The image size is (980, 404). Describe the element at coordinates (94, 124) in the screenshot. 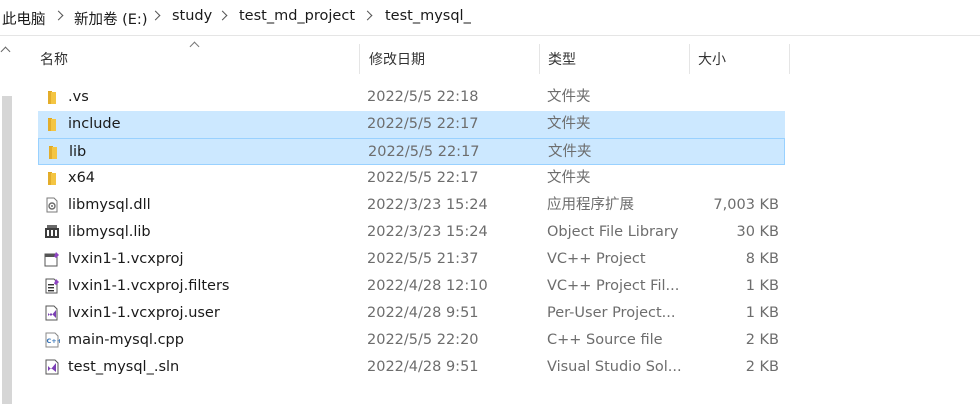

I see `file-name: include` at that location.